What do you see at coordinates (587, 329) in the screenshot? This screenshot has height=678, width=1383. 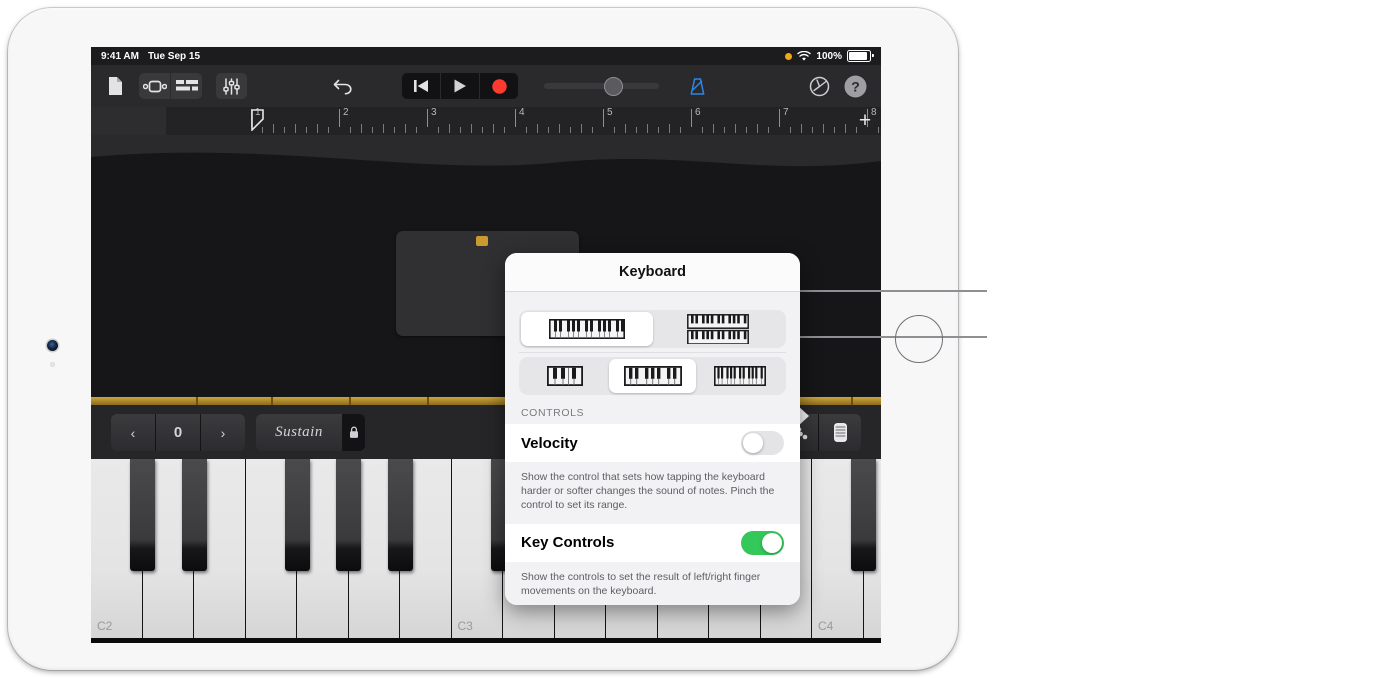 I see `single-keyboard-option` at bounding box center [587, 329].